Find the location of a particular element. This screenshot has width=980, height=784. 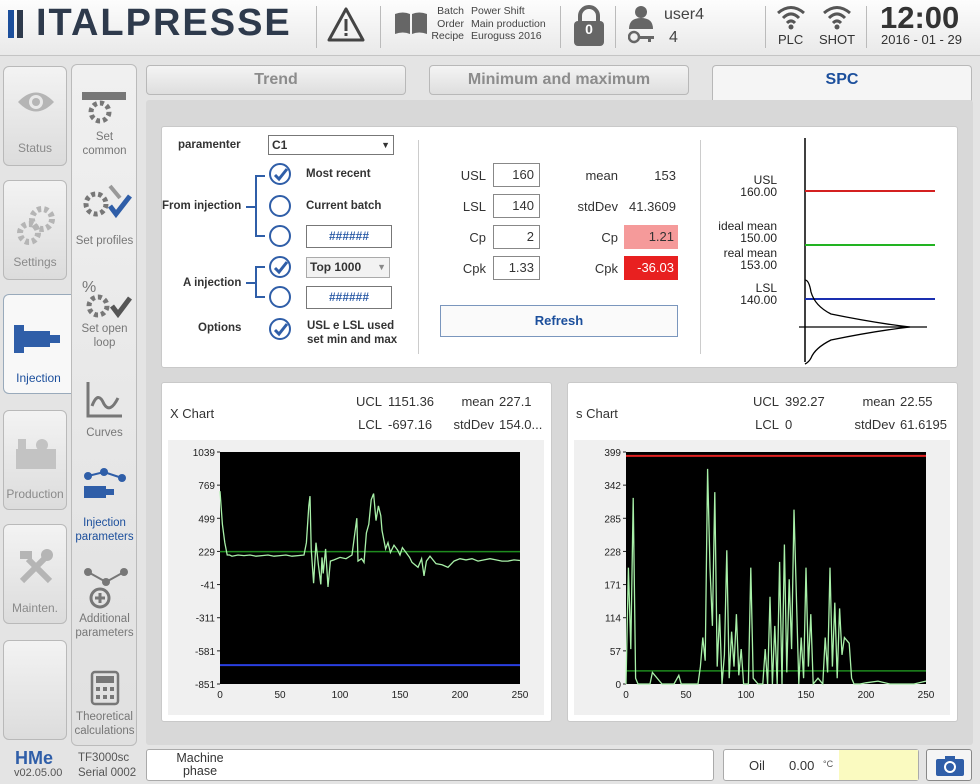

x-chart-ytick: 229 is located at coordinates (206, 552).